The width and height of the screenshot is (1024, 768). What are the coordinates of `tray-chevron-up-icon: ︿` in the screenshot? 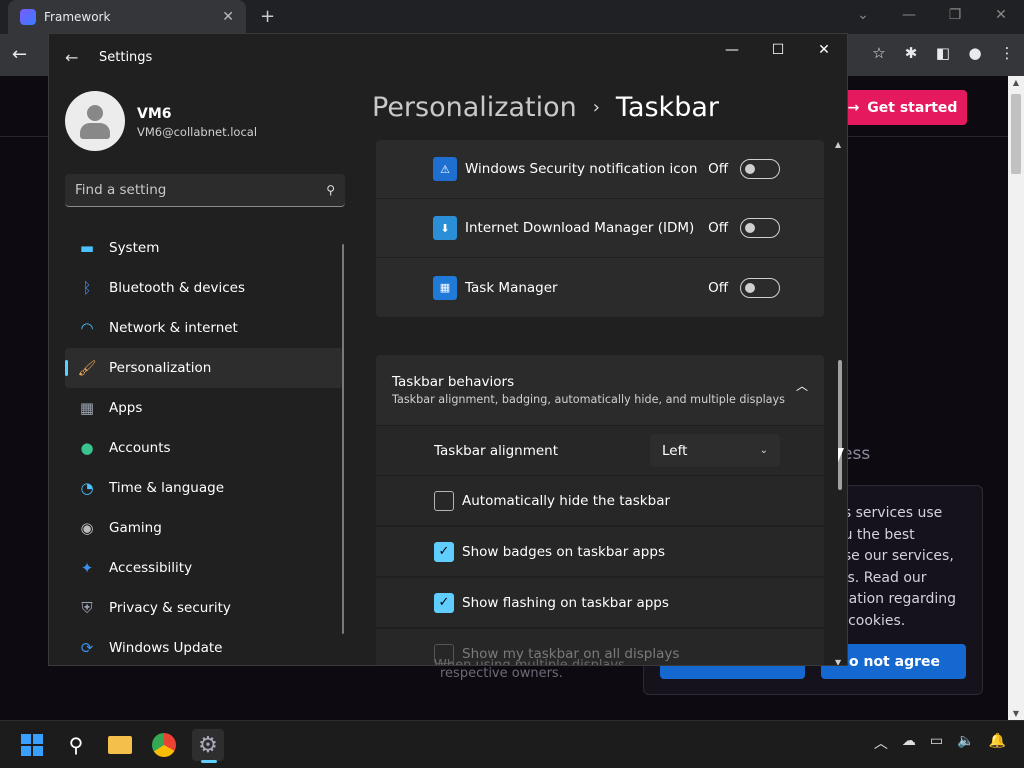 It's located at (881, 743).